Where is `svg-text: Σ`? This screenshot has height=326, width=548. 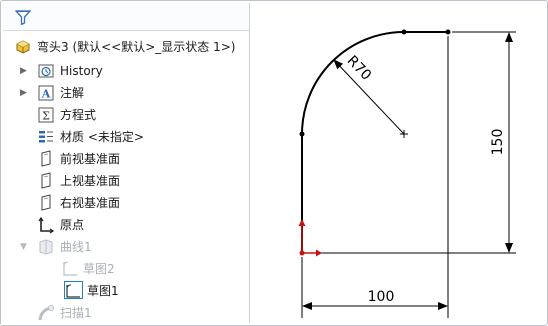 svg-text: Σ is located at coordinates (46, 116).